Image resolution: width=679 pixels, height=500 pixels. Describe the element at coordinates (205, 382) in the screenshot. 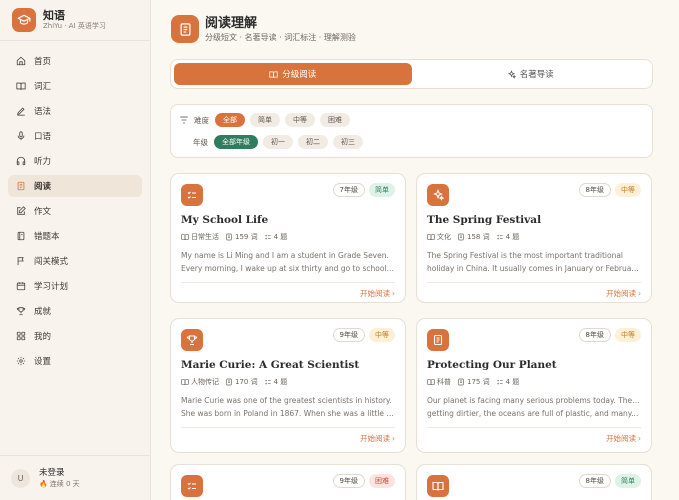

I see `article-category: 人物传记` at that location.